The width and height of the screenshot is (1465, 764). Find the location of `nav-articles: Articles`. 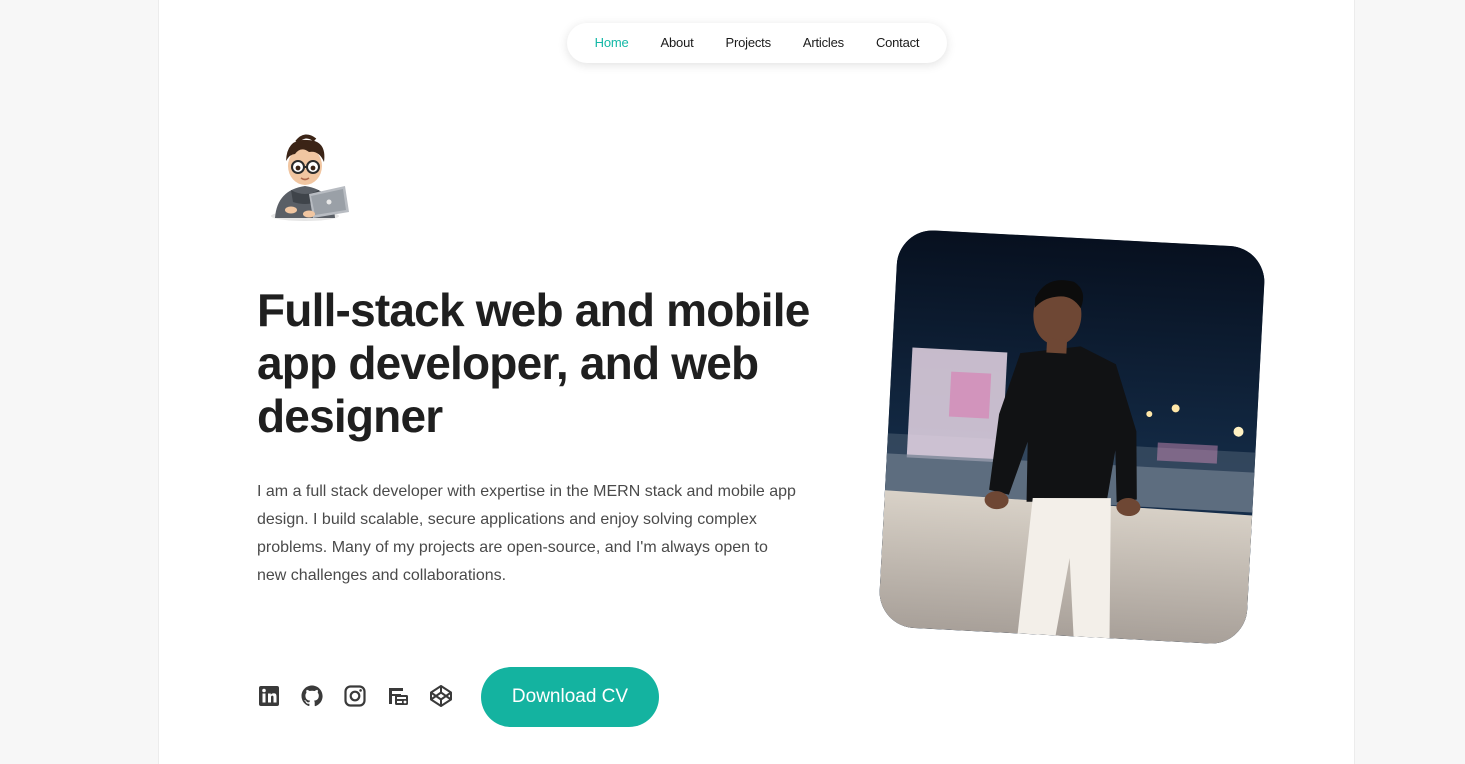

nav-articles: Articles is located at coordinates (823, 43).